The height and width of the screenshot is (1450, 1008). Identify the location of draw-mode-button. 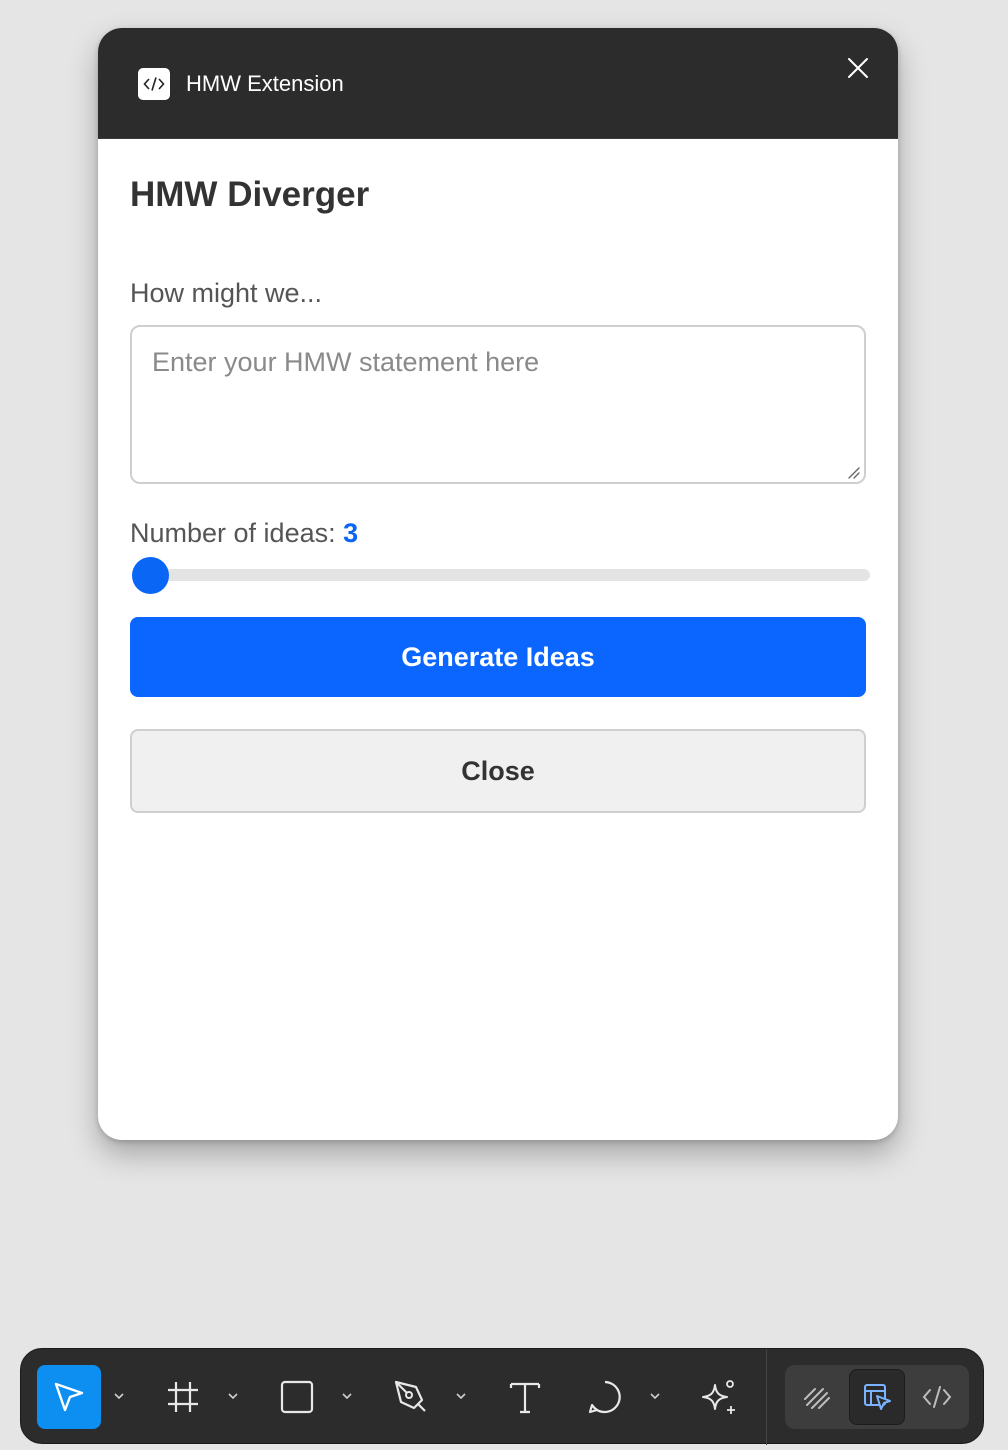
(817, 1397).